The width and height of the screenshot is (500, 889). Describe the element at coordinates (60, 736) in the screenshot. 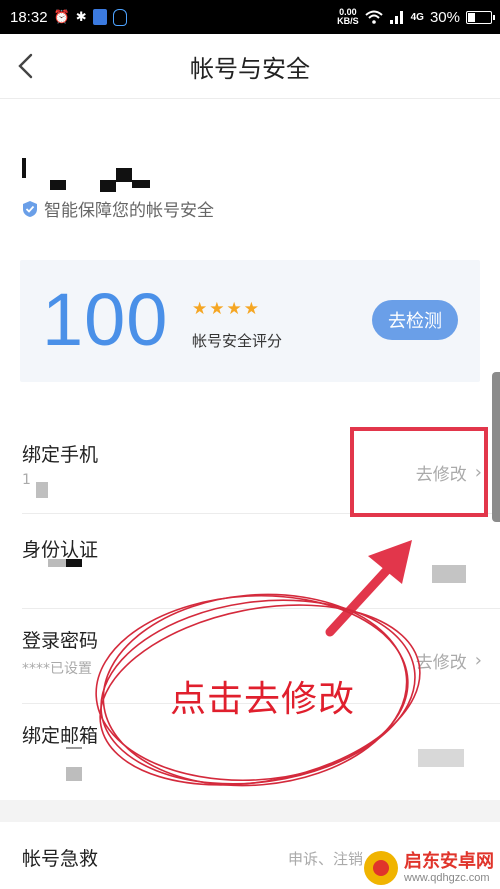

I see `item-label: 绑定邮箱` at that location.